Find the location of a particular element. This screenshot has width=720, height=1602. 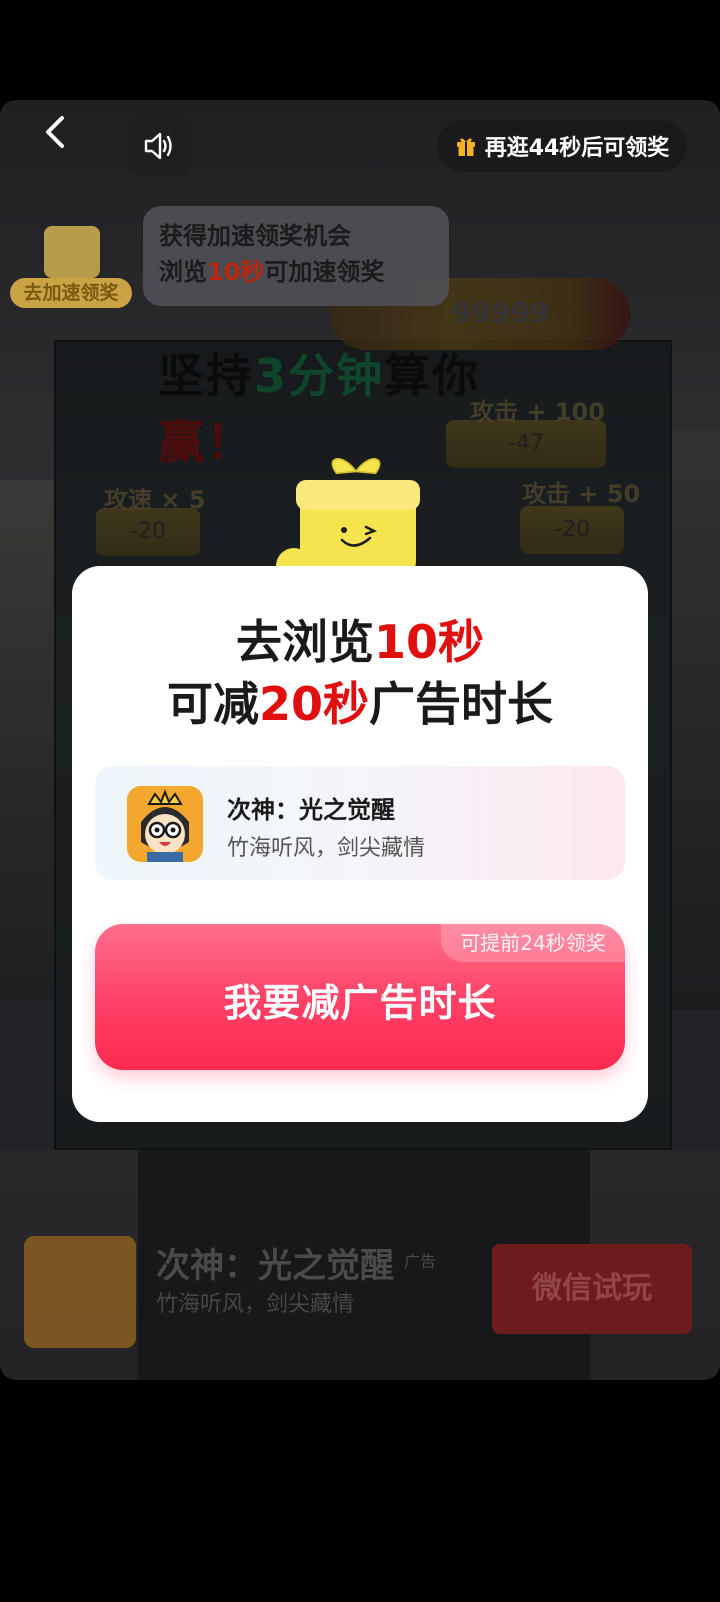

reward-countdown-text: 再逛44秒后可领奖 is located at coordinates (577, 148).